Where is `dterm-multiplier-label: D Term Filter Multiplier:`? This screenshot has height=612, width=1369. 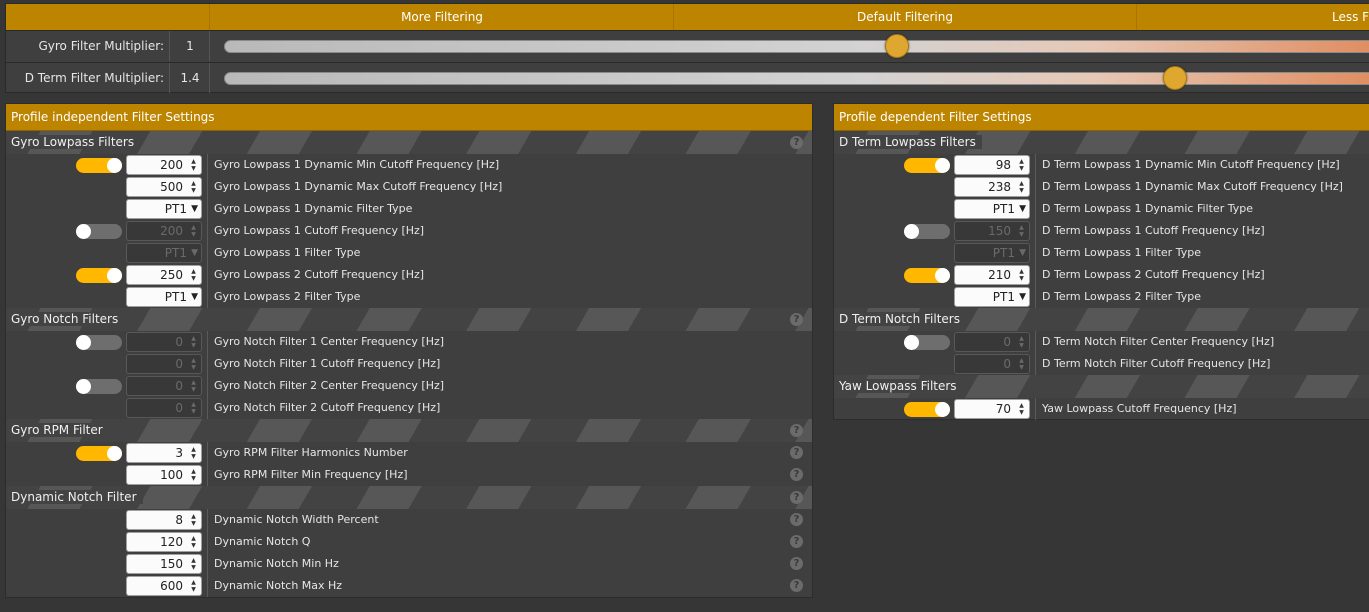
dterm-multiplier-label: D Term Filter Multiplier: is located at coordinates (88, 78).